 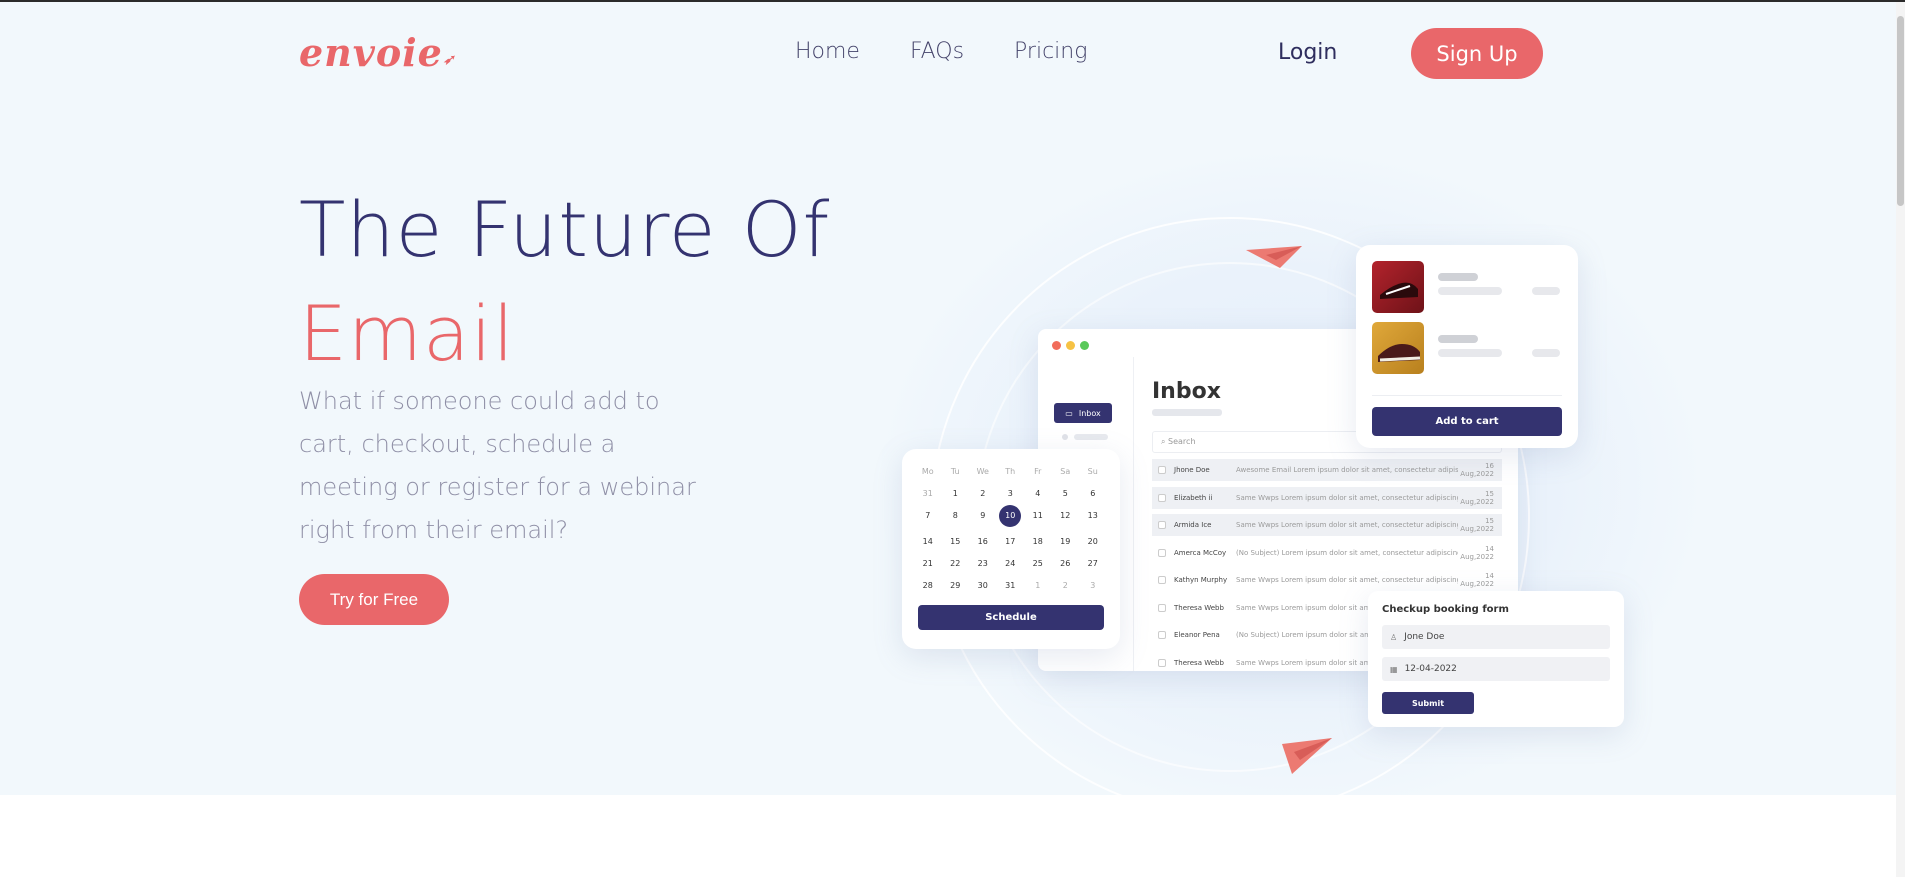 What do you see at coordinates (1093, 516) in the screenshot?
I see `calendar-day: 13` at bounding box center [1093, 516].